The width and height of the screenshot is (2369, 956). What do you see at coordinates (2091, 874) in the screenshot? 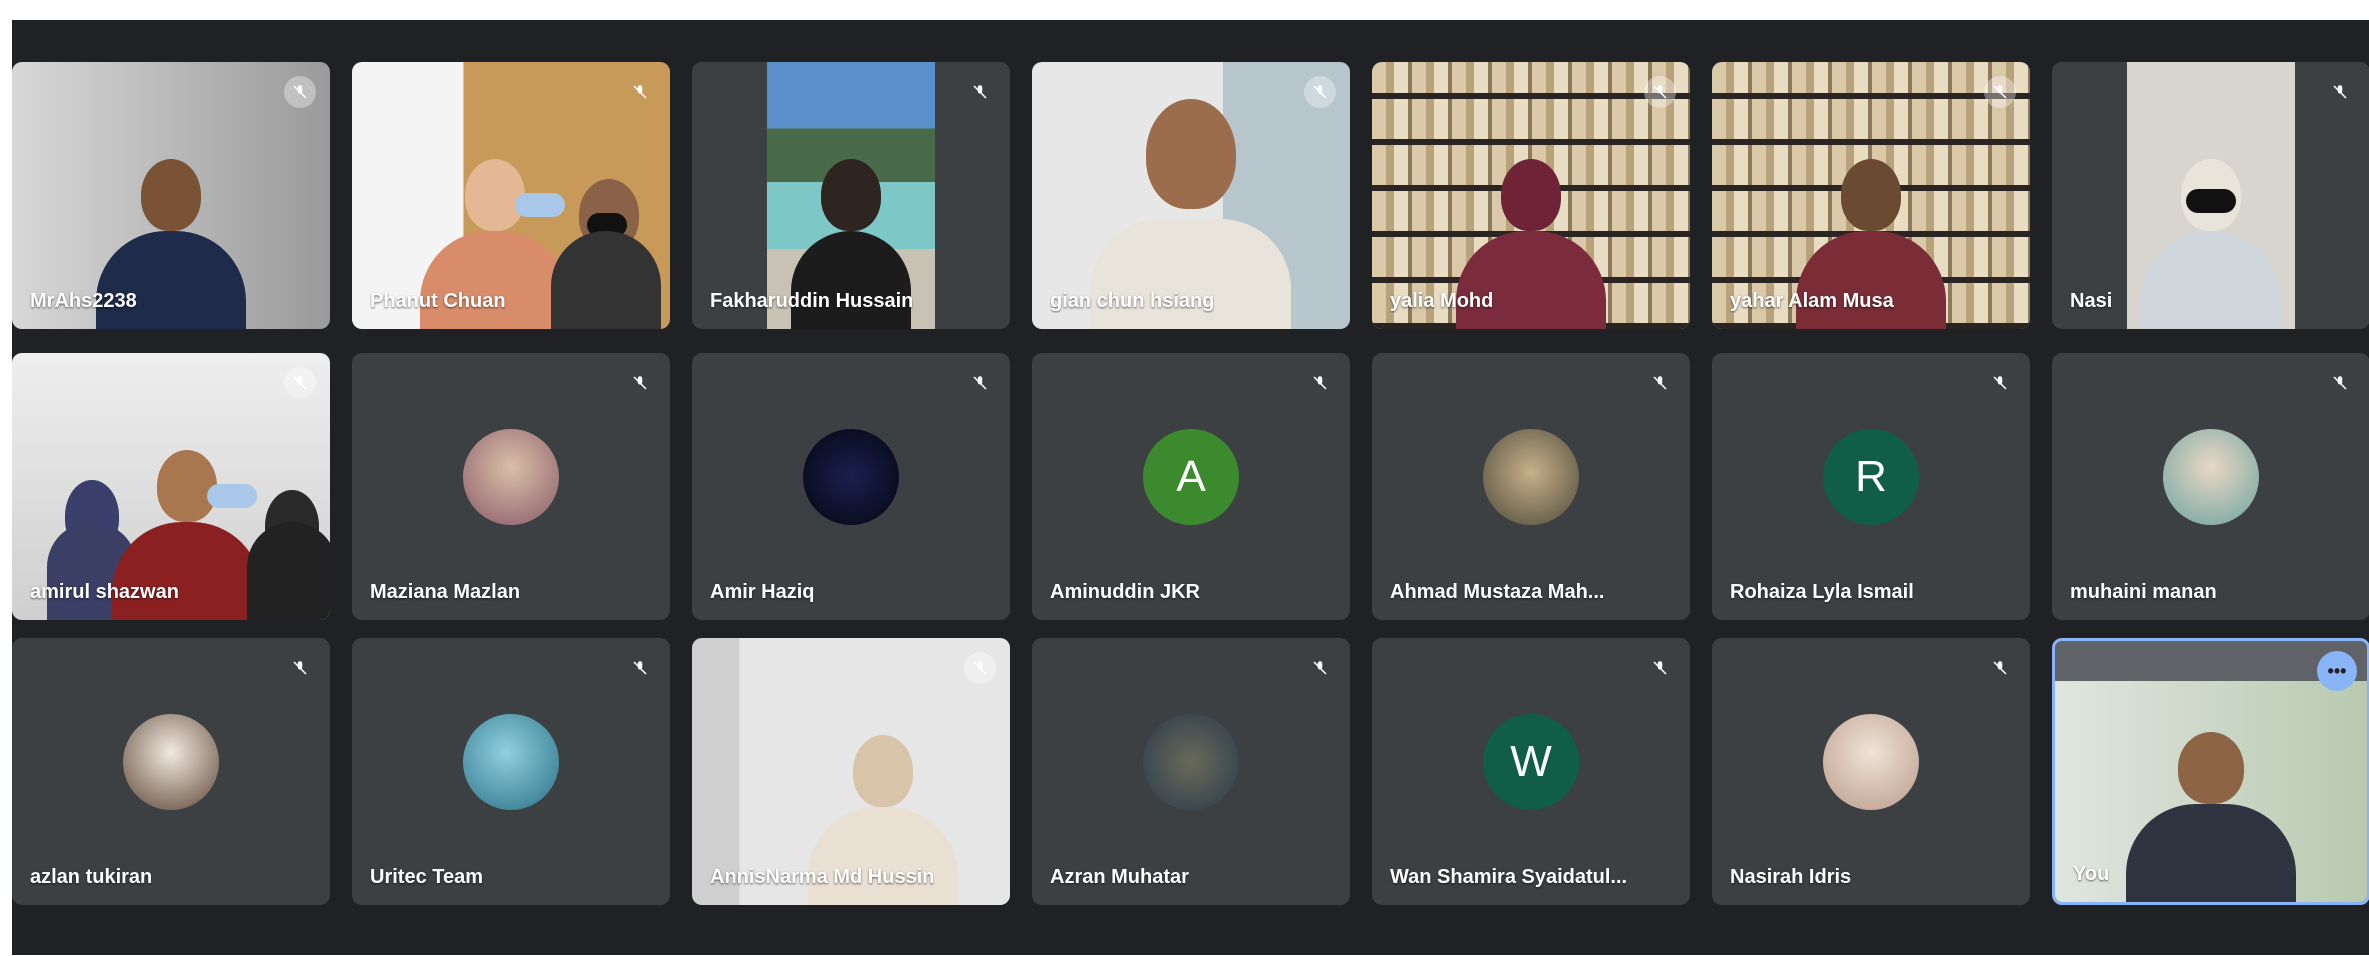
I see `participant-name: You` at bounding box center [2091, 874].